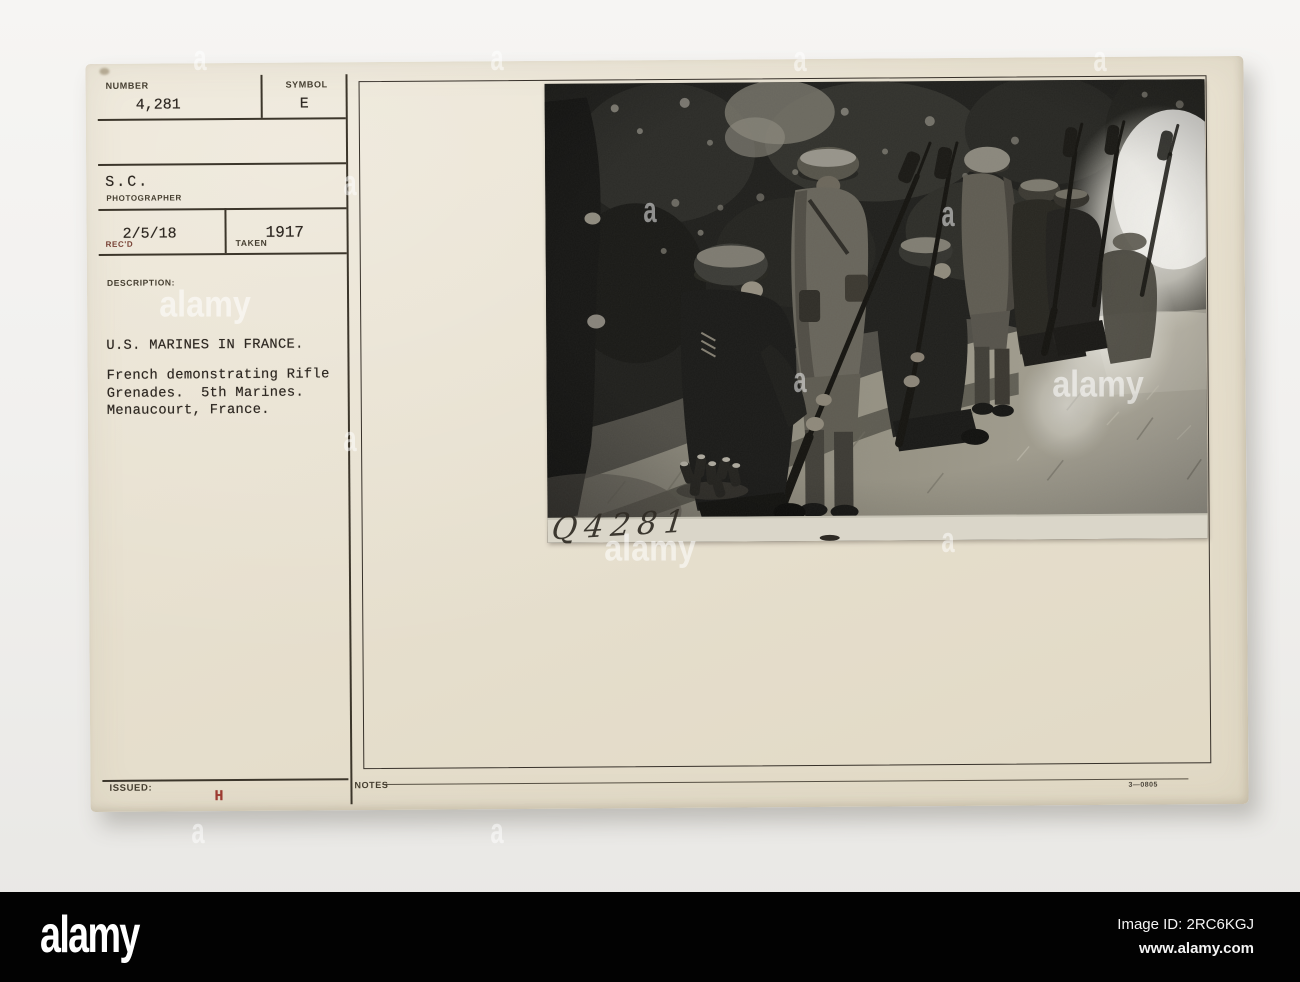 This screenshot has height=982, width=1300. Describe the element at coordinates (219, 797) in the screenshot. I see `issued-value: H` at that location.